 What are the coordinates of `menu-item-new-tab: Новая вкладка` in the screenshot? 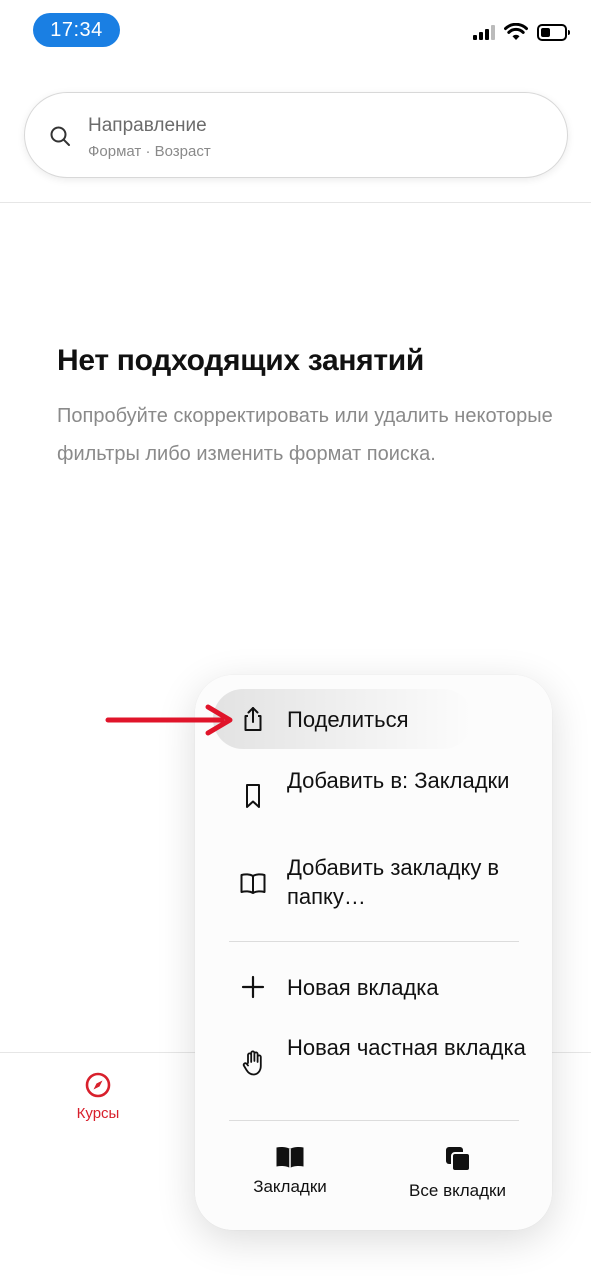 It's located at (373, 989).